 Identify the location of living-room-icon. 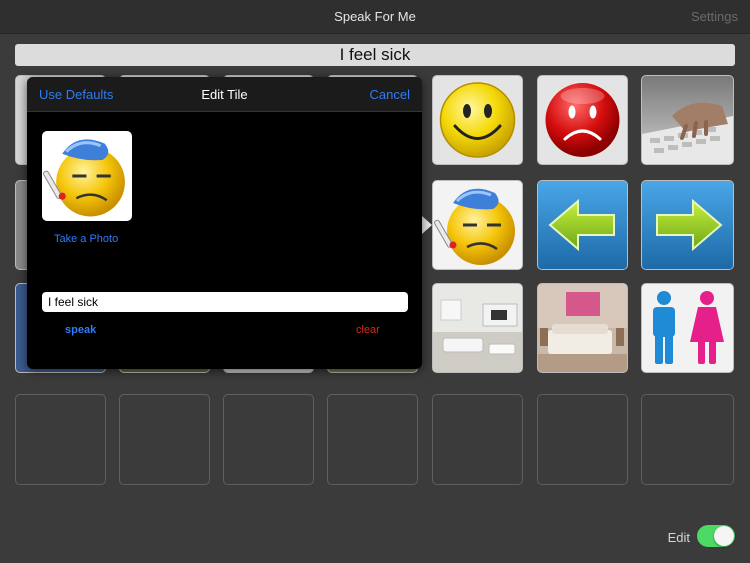
(477, 328).